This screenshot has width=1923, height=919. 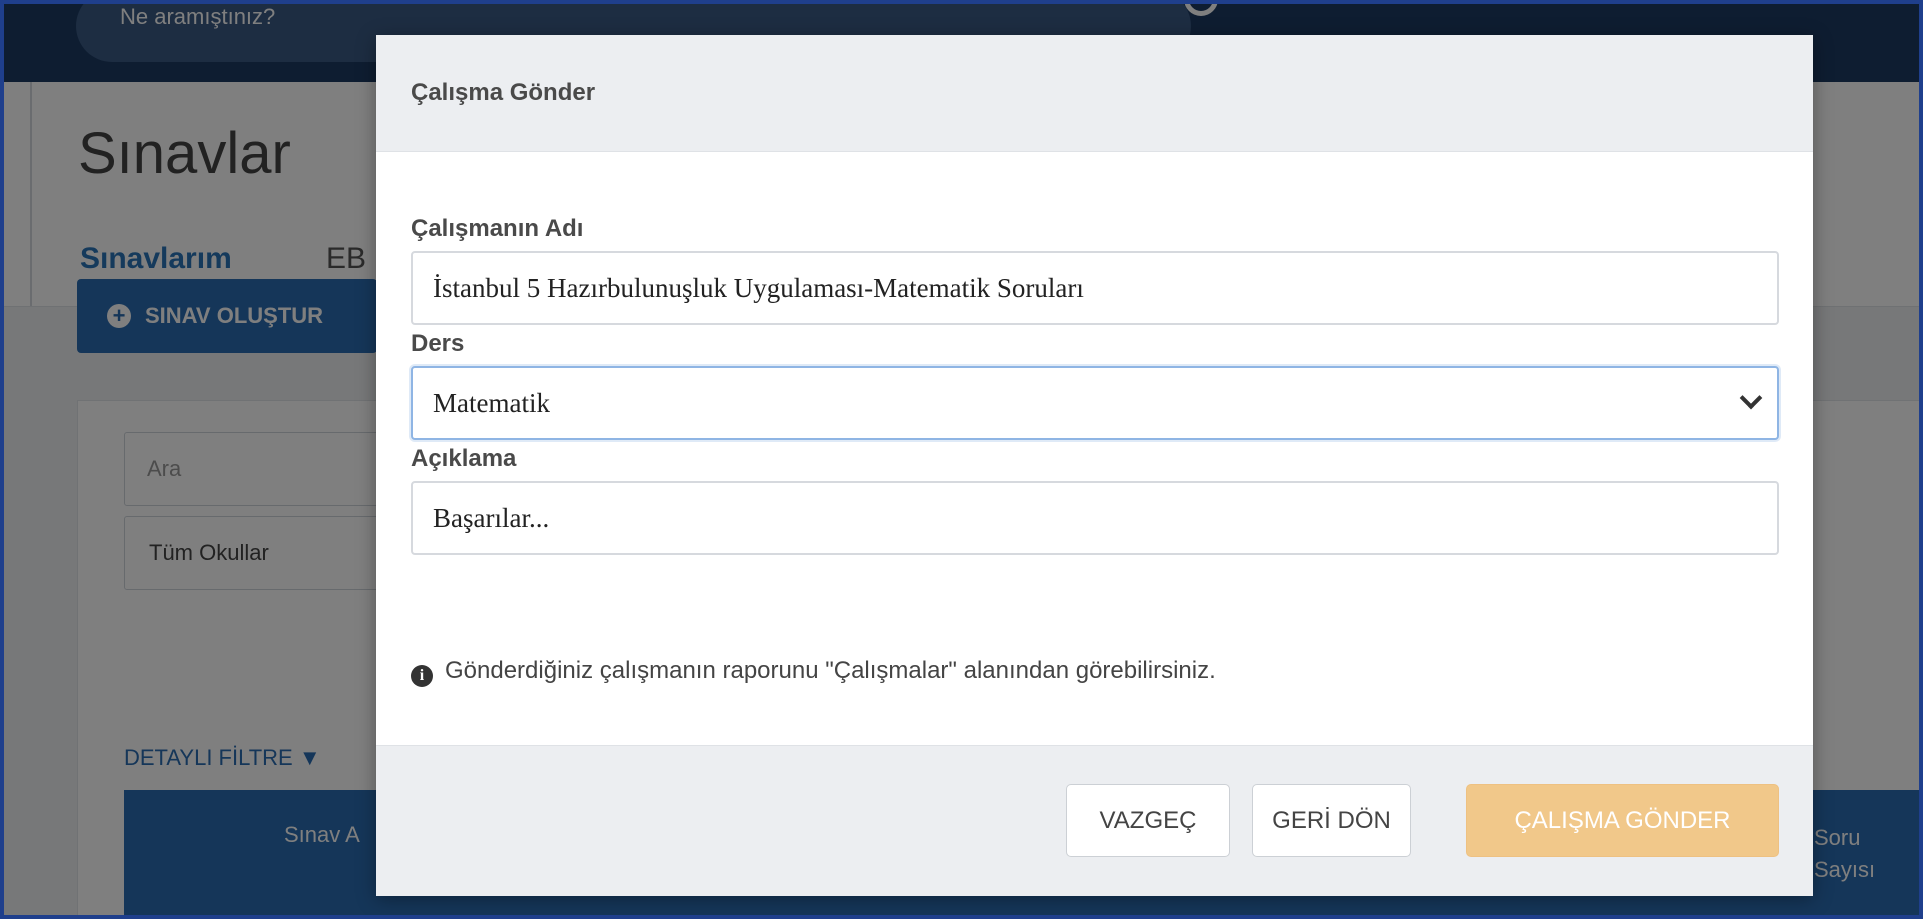 I want to click on chevron-down-icon, so click(x=1751, y=398).